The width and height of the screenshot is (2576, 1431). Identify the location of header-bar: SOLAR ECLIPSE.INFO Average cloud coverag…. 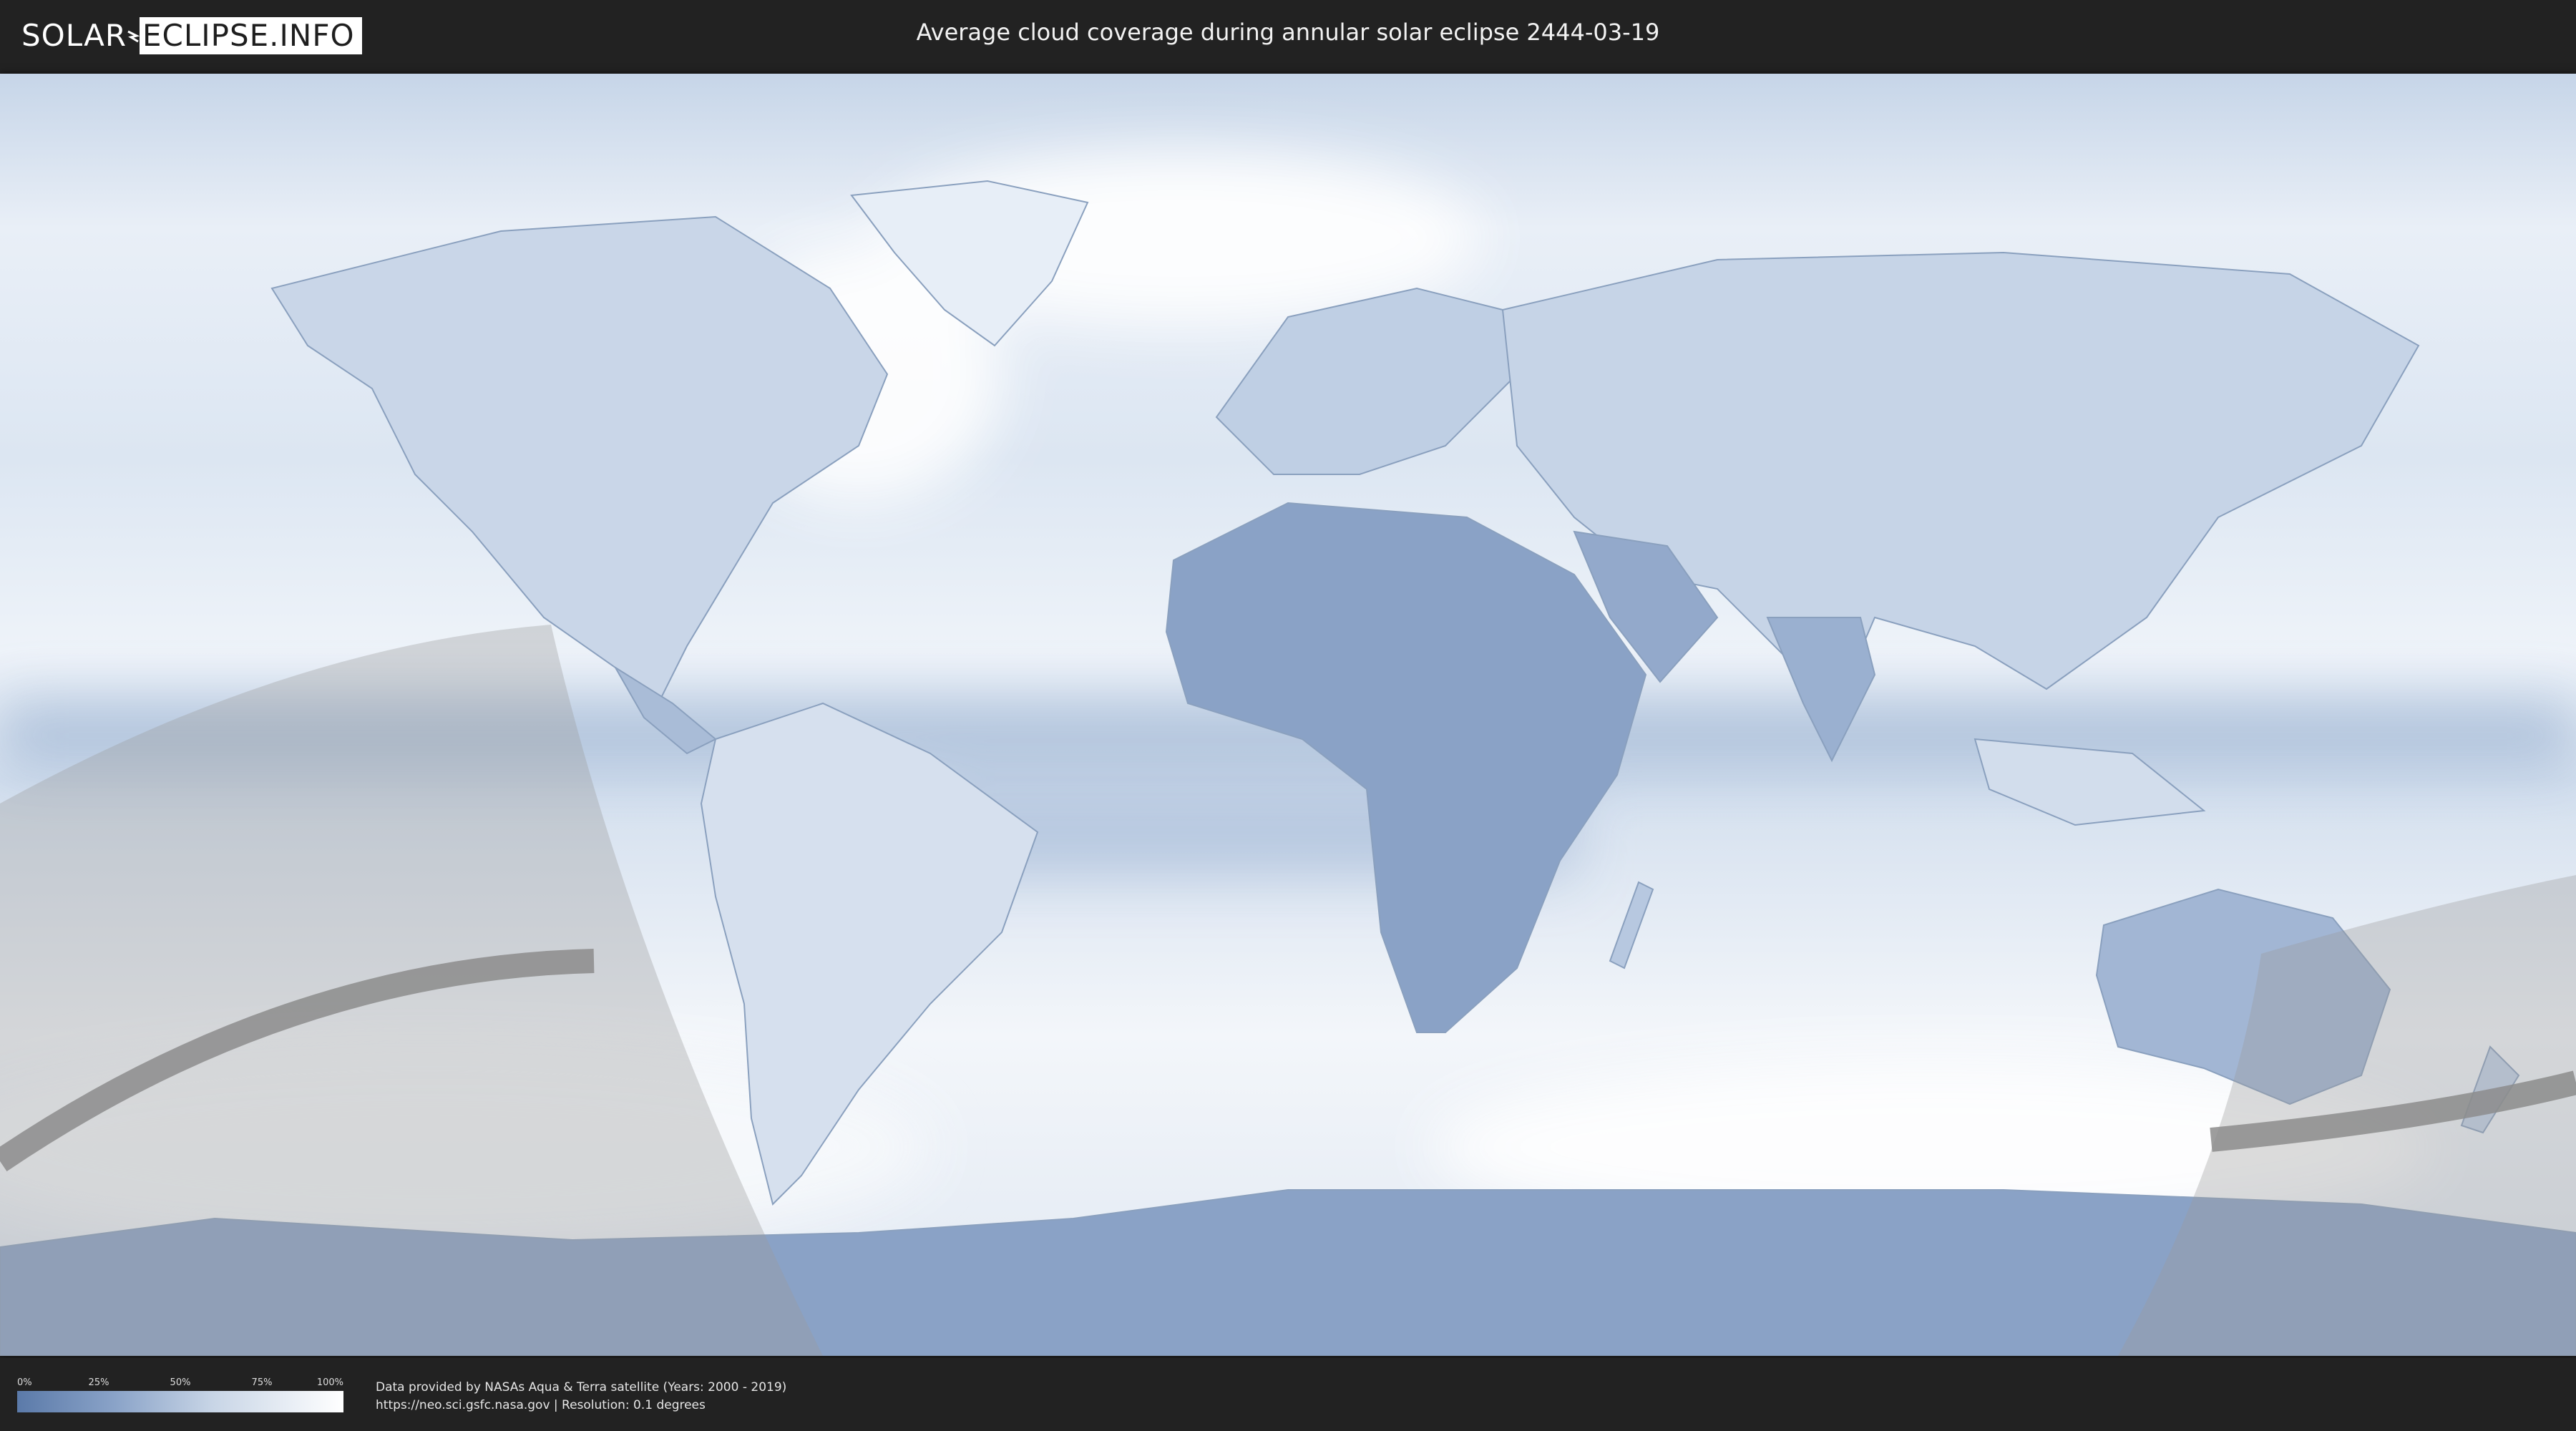
(1288, 36).